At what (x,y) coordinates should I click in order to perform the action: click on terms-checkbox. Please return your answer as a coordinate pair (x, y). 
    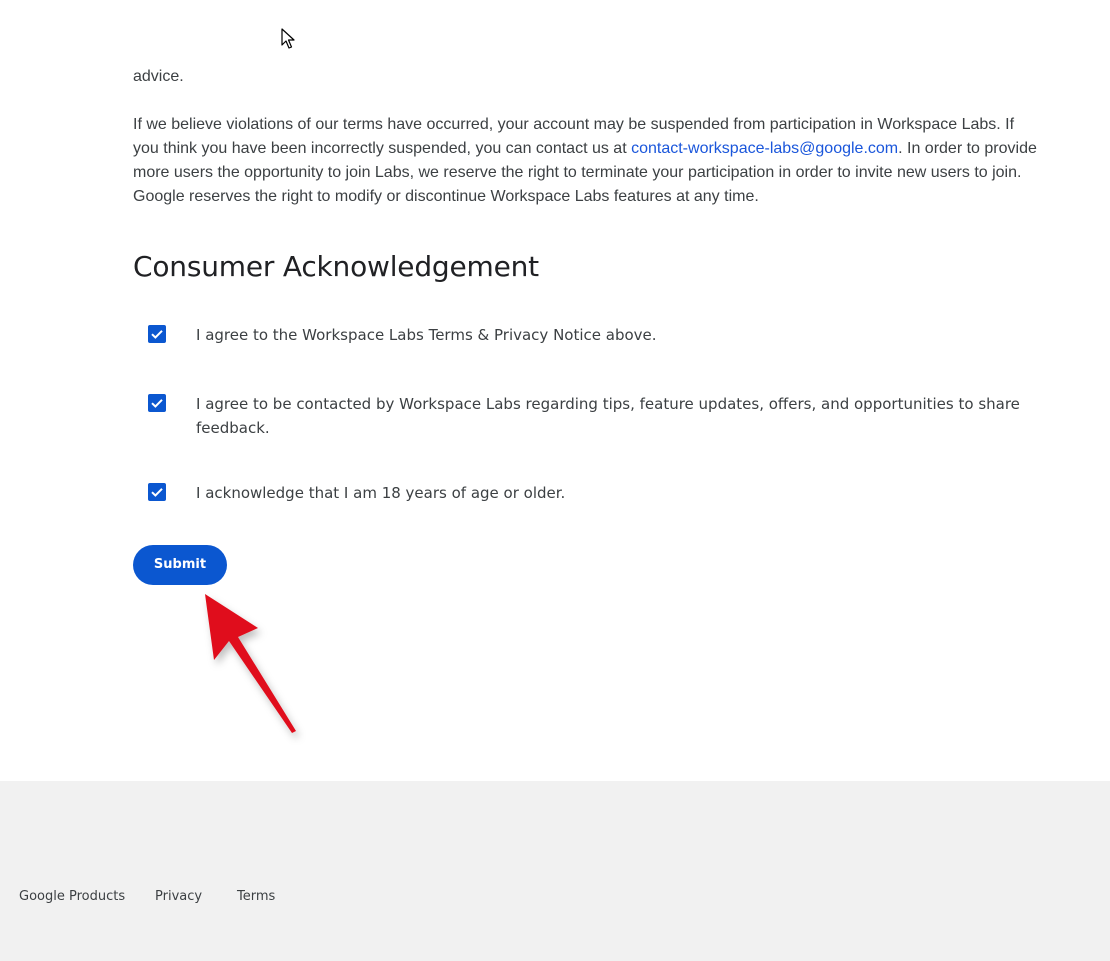
    Looking at the image, I should click on (157, 334).